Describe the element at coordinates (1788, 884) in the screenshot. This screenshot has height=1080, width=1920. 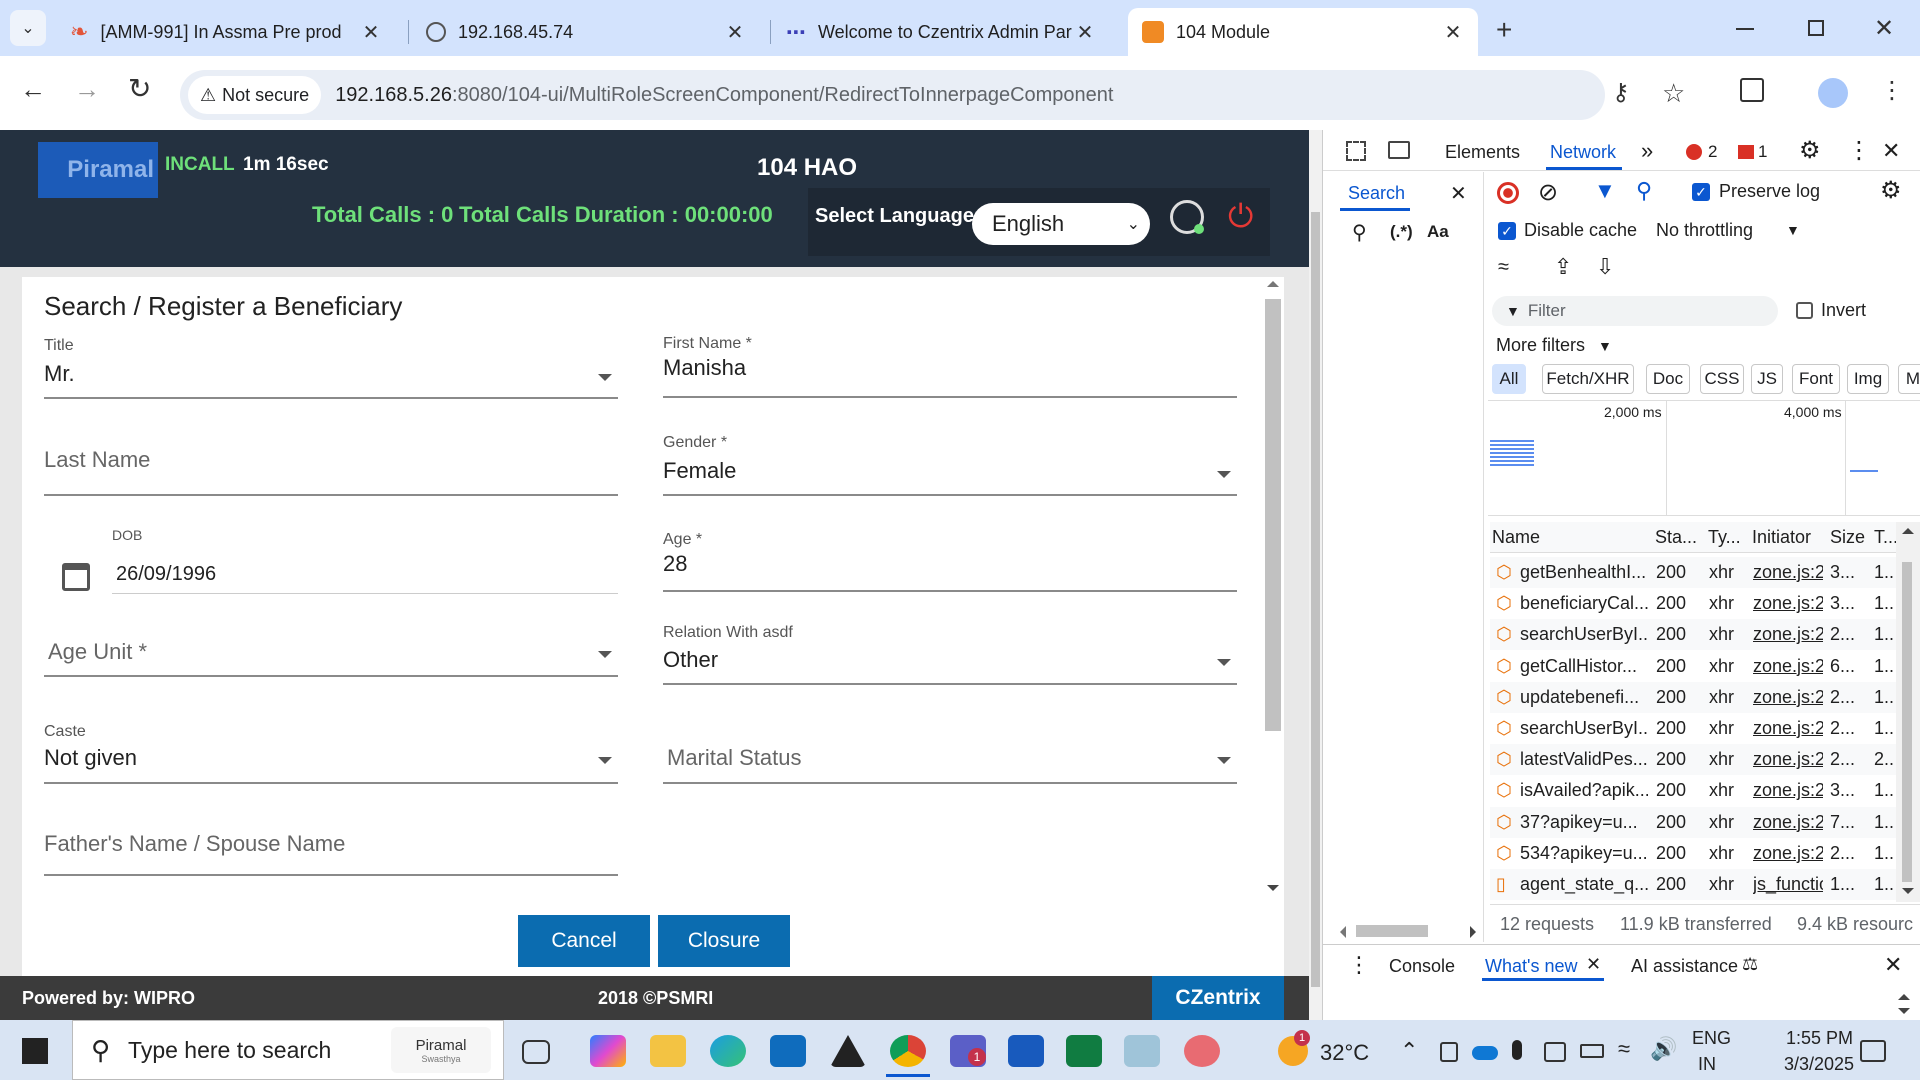
I see `cell-initiator: js_functio` at that location.